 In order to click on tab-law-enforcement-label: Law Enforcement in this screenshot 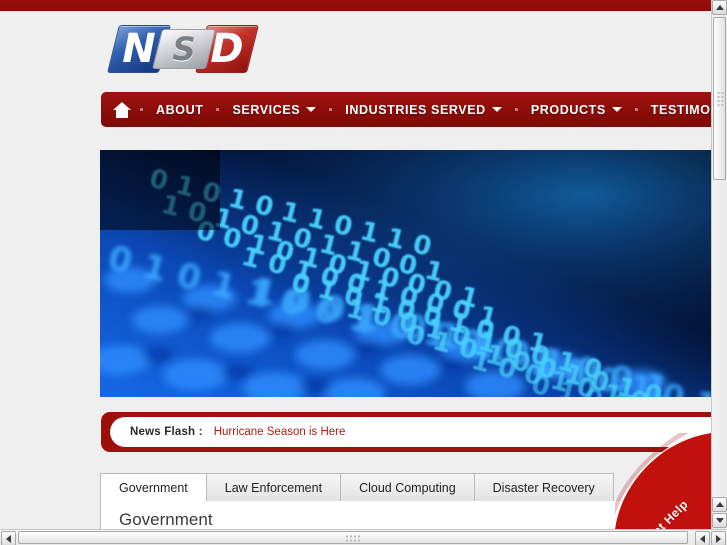, I will do `click(273, 487)`.